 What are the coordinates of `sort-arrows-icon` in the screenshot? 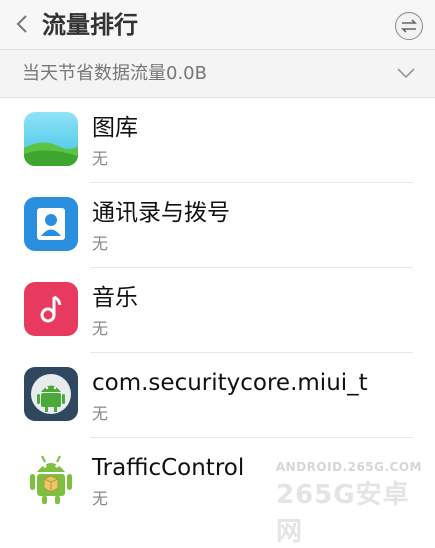 It's located at (409, 26).